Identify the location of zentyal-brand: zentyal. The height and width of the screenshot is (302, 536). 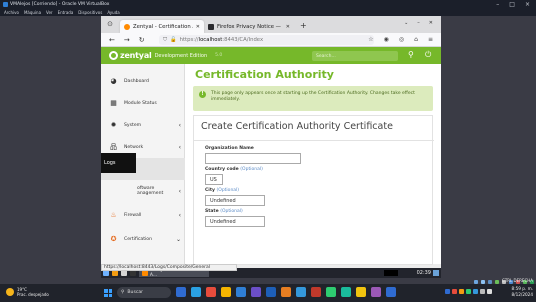
(136, 55).